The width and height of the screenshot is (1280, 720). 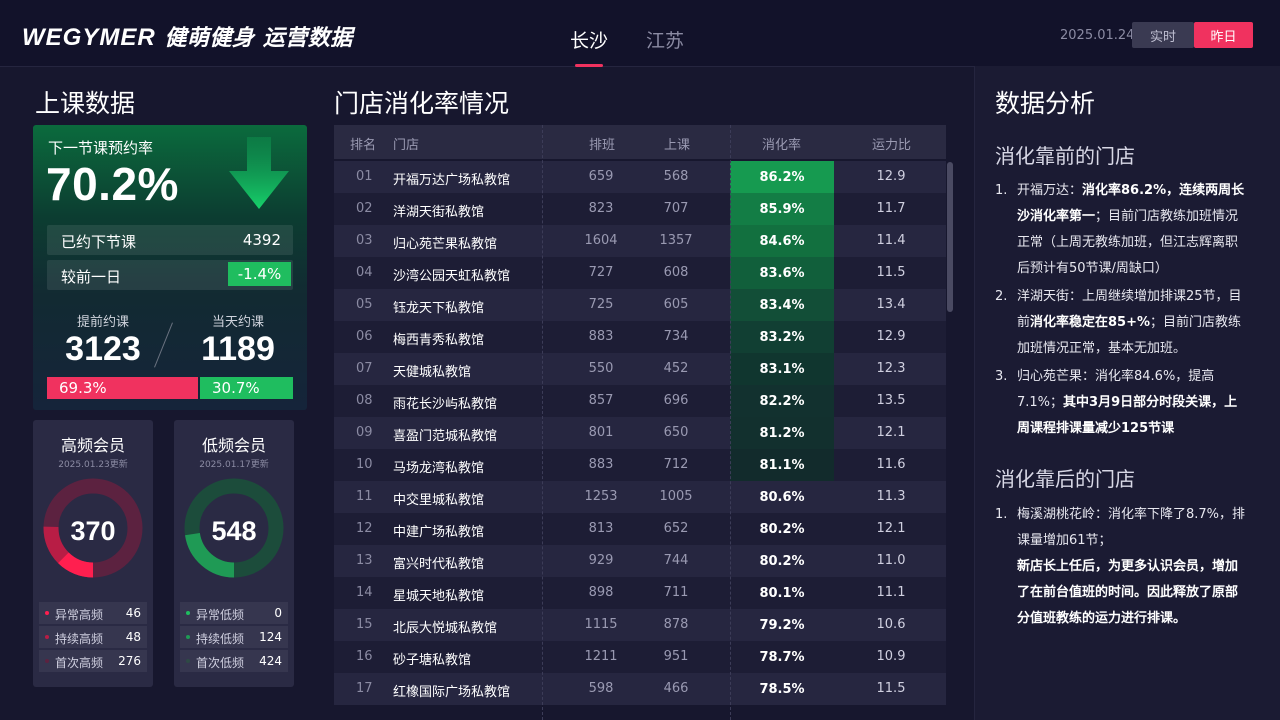 I want to click on cell-capacity: 11.0, so click(x=891, y=560).